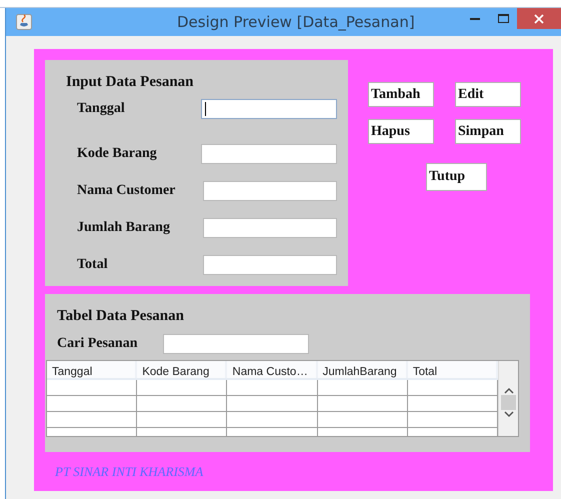 This screenshot has height=499, width=561. Describe the element at coordinates (488, 131) in the screenshot. I see `action-button: Simpan` at that location.